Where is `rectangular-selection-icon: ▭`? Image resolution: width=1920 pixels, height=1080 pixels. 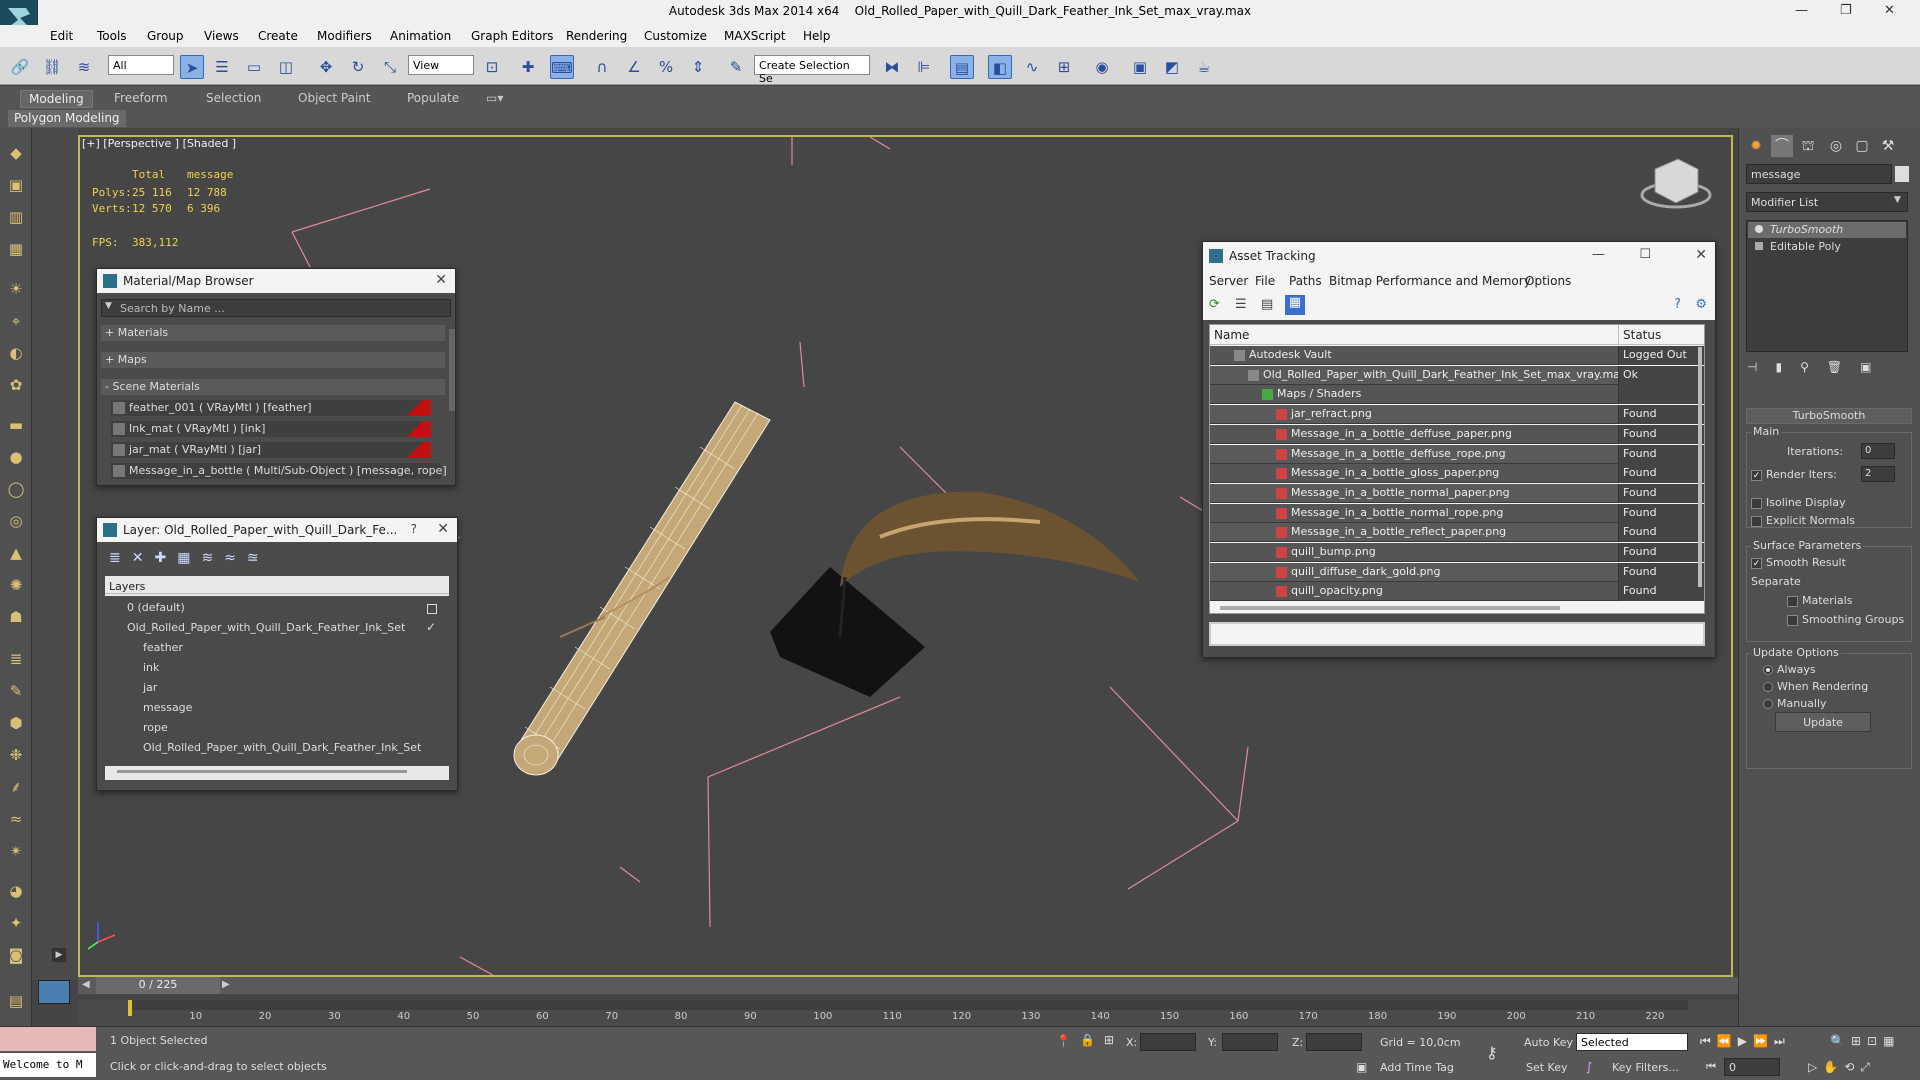
rectangular-selection-icon: ▭ is located at coordinates (254, 67).